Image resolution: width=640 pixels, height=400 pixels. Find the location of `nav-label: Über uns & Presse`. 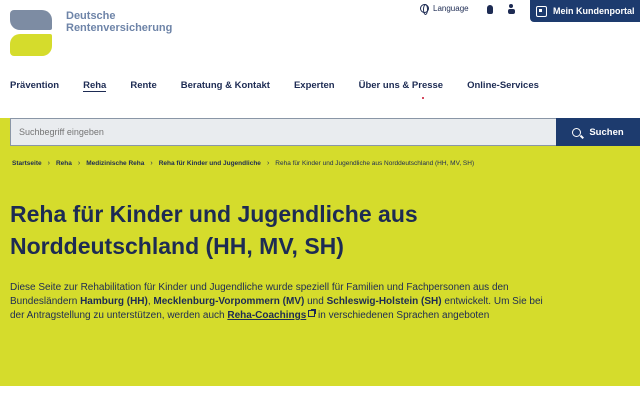

nav-label: Über uns & Presse is located at coordinates (401, 85).